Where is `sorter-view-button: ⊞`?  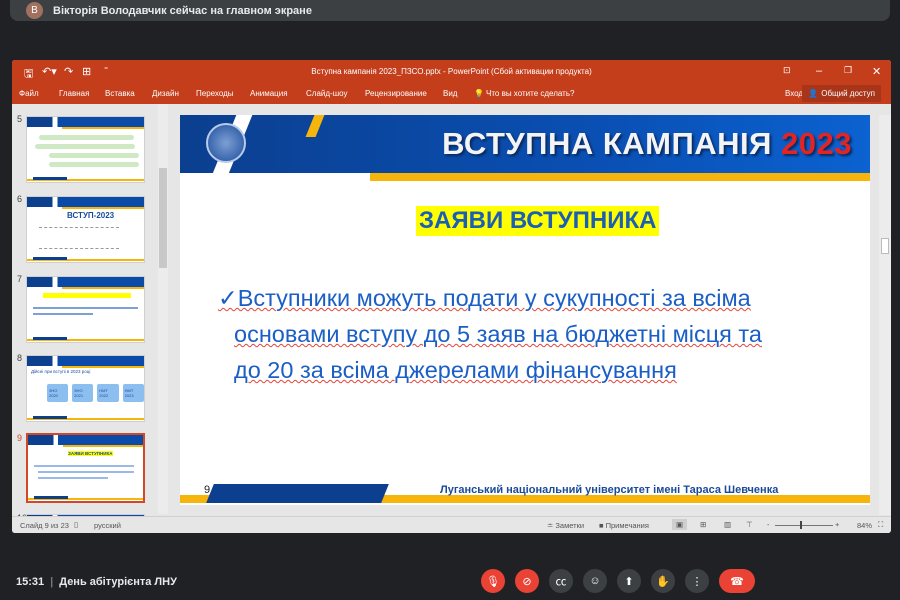 sorter-view-button: ⊞ is located at coordinates (703, 524).